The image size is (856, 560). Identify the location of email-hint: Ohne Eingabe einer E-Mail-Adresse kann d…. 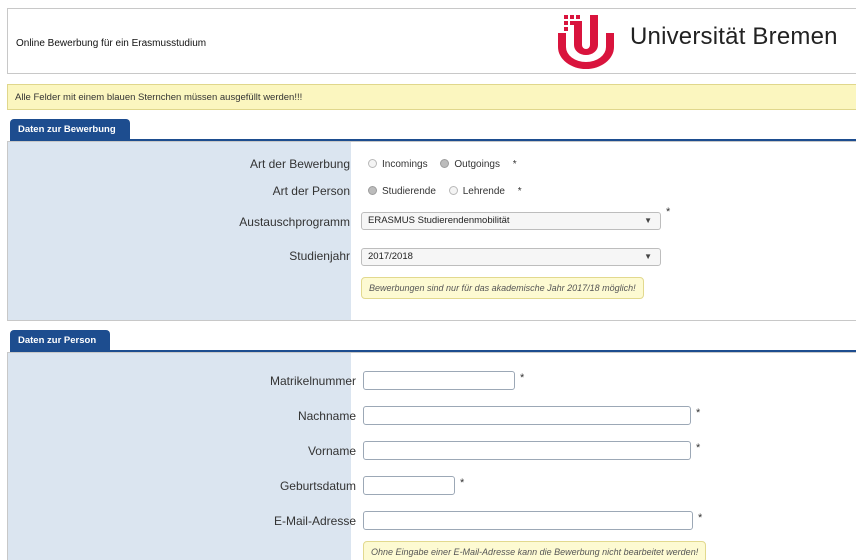
(535, 550).